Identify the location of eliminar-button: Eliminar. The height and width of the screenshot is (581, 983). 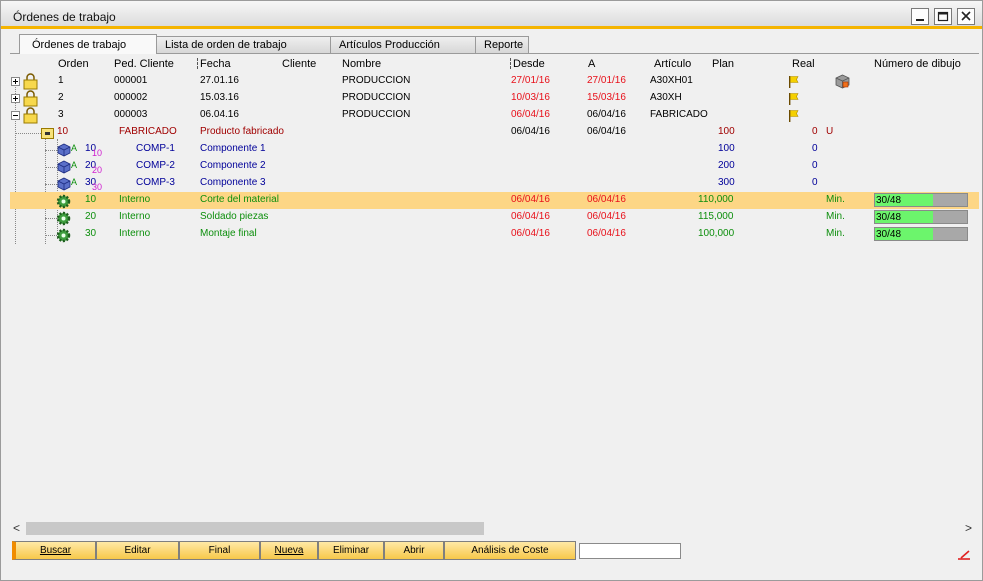
(351, 550).